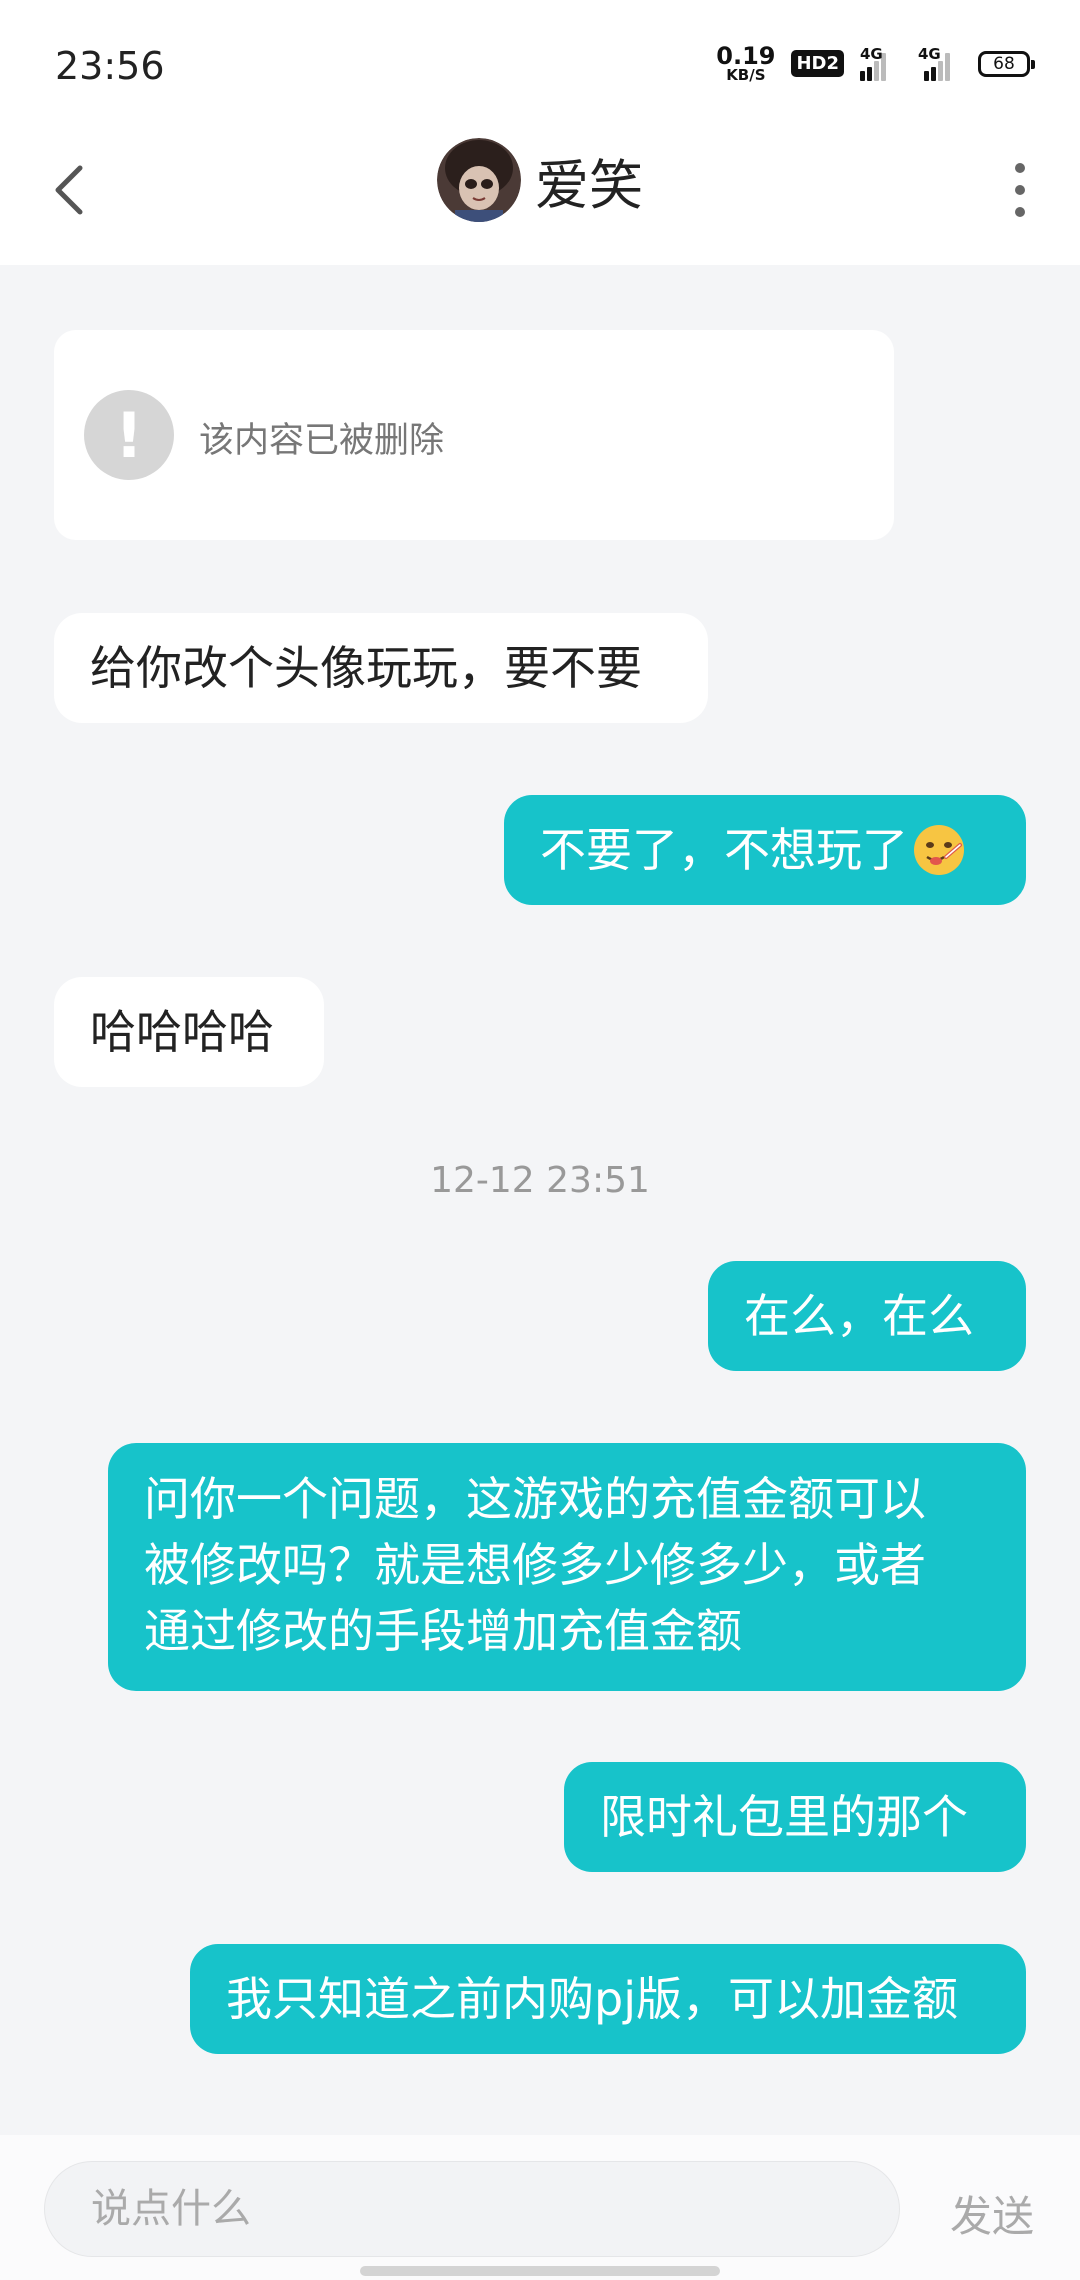 The image size is (1080, 2280). I want to click on status-time: 23:56, so click(110, 66).